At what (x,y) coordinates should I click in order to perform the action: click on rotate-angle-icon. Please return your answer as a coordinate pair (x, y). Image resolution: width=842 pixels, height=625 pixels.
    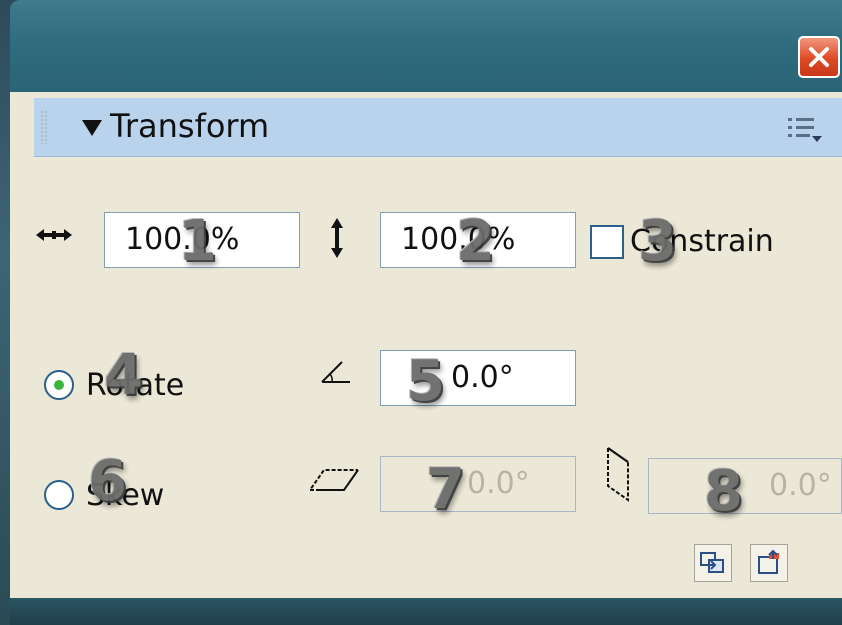
    Looking at the image, I should click on (335, 372).